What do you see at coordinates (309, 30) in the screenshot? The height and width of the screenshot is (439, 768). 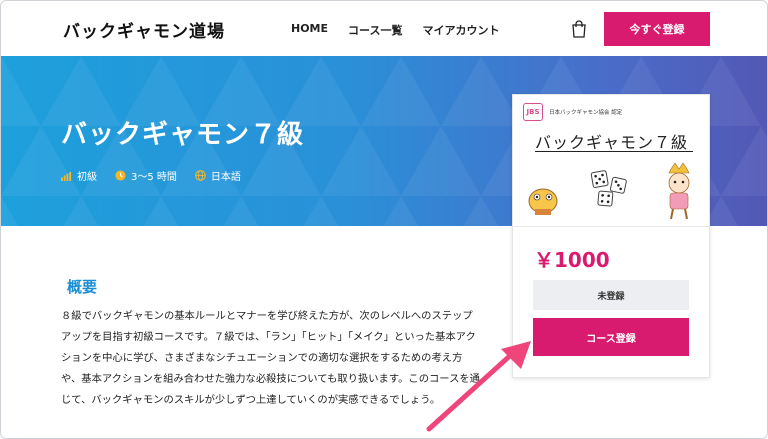 I see `nav-home: HOME` at bounding box center [309, 30].